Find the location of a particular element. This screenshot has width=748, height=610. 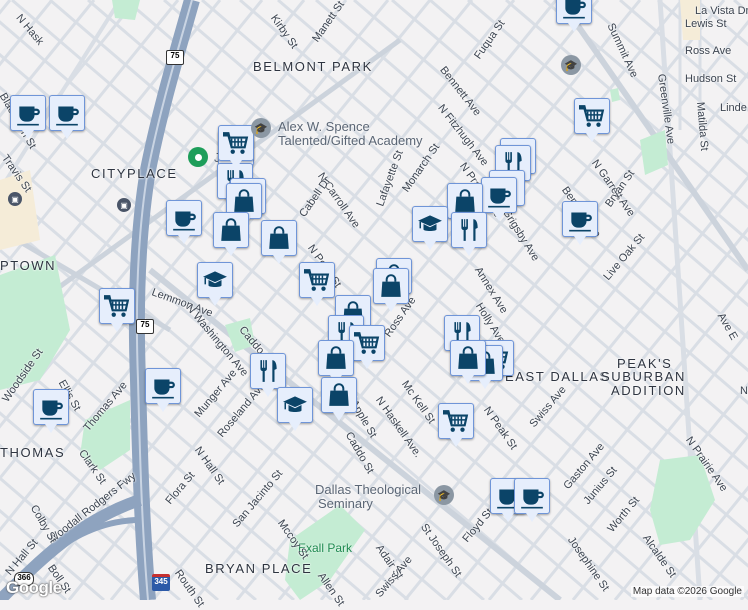

neighborhood-label: THOMAS is located at coordinates (33, 452).